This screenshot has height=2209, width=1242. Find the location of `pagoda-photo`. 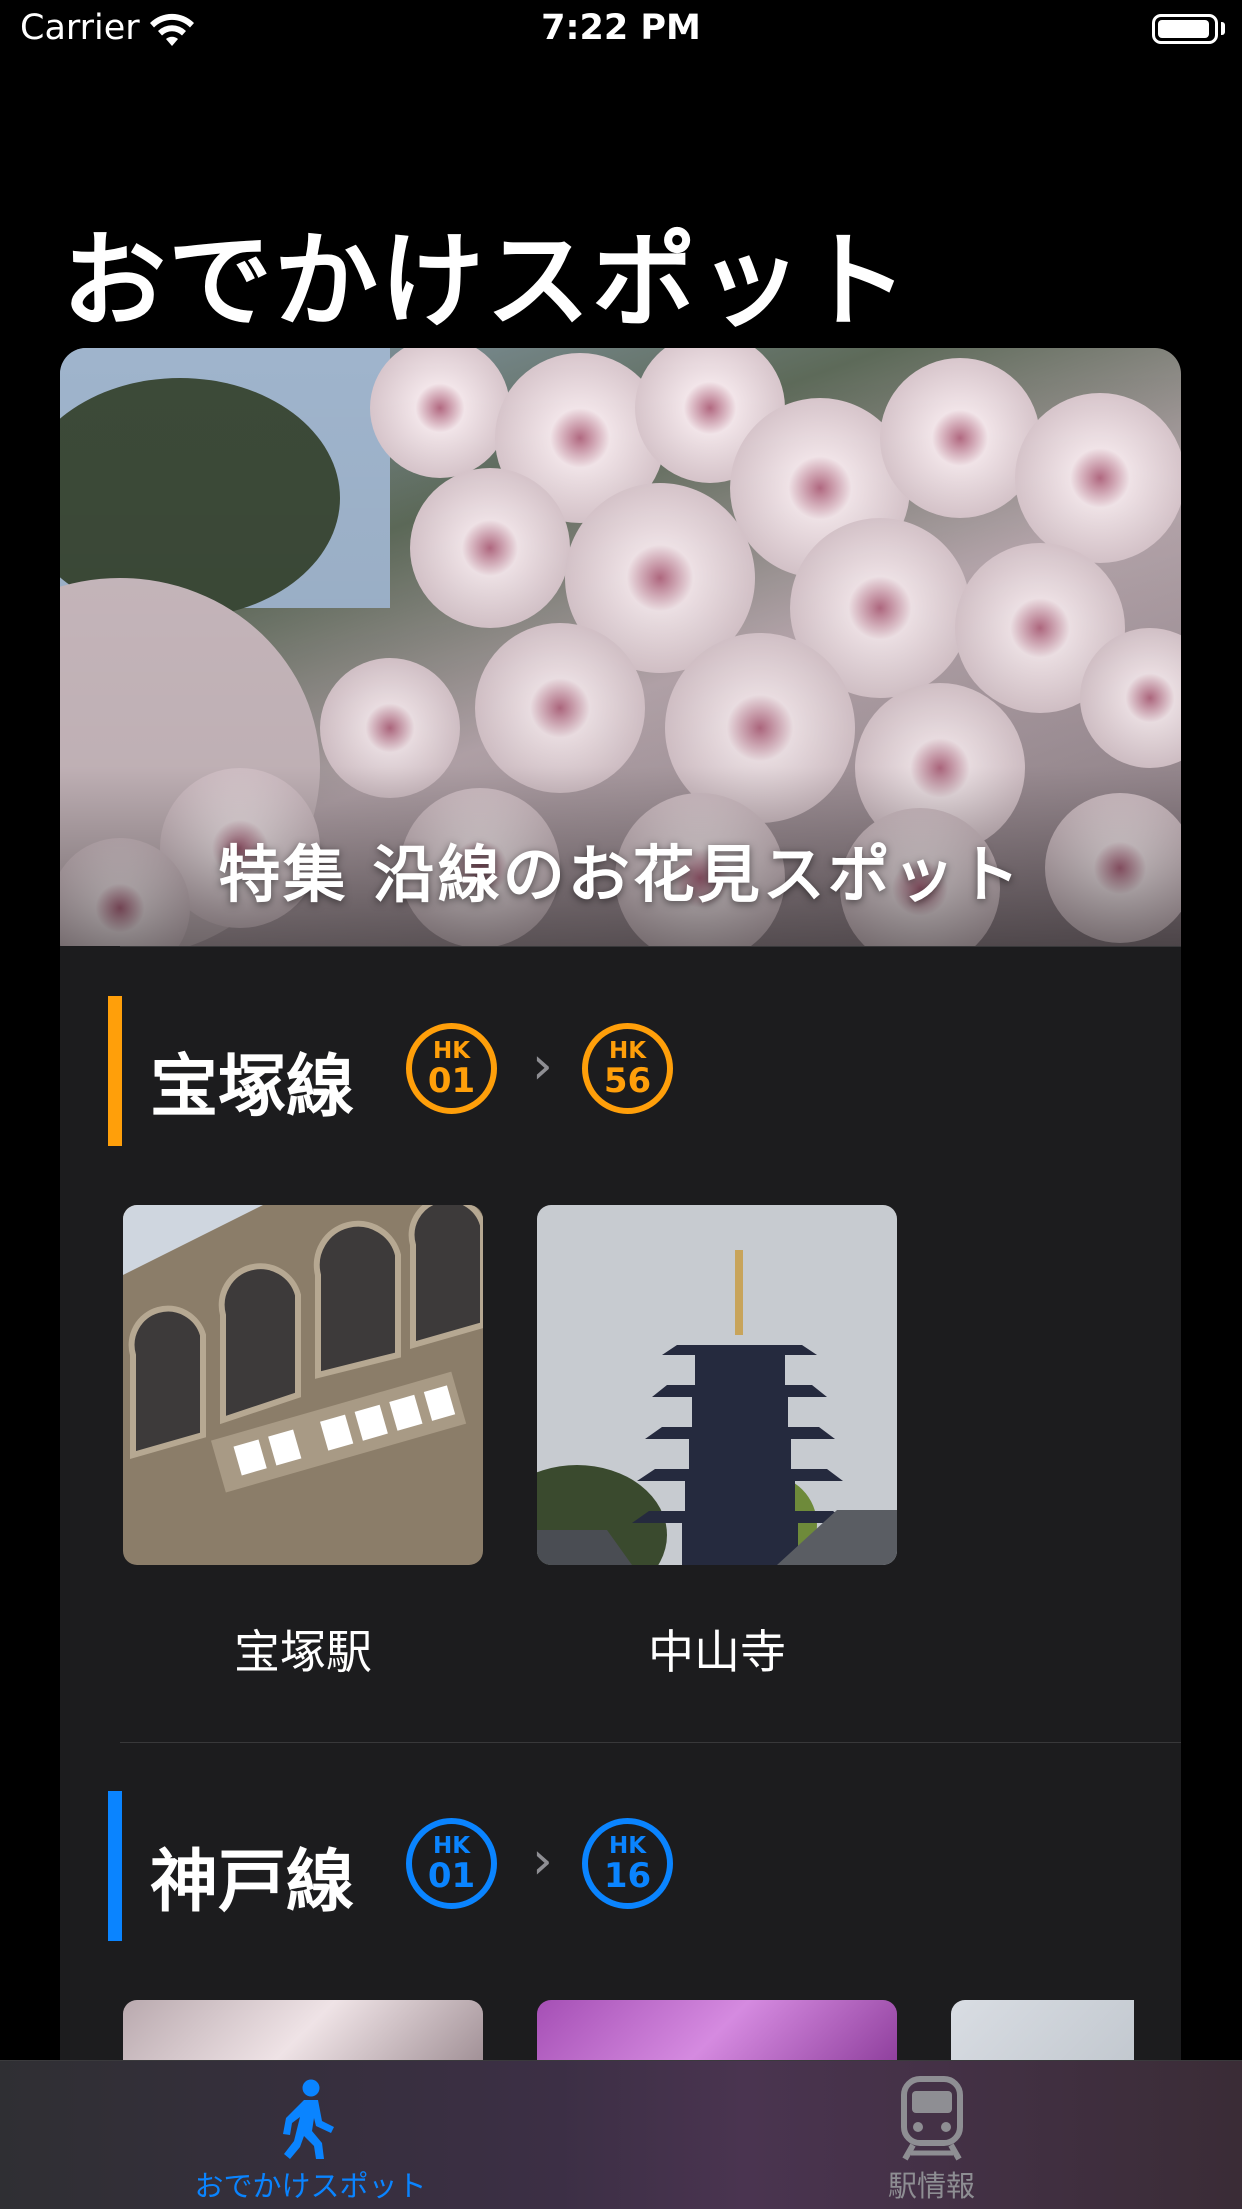

pagoda-photo is located at coordinates (717, 1385).